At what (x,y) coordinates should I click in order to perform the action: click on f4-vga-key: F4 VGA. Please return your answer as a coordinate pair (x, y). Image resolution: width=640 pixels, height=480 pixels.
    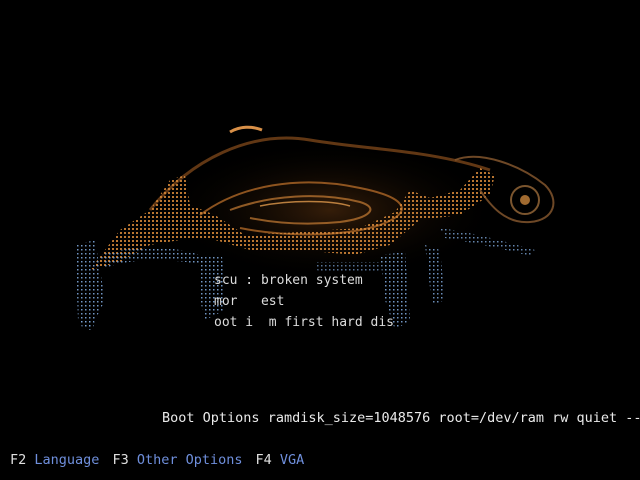
    Looking at the image, I should click on (280, 460).